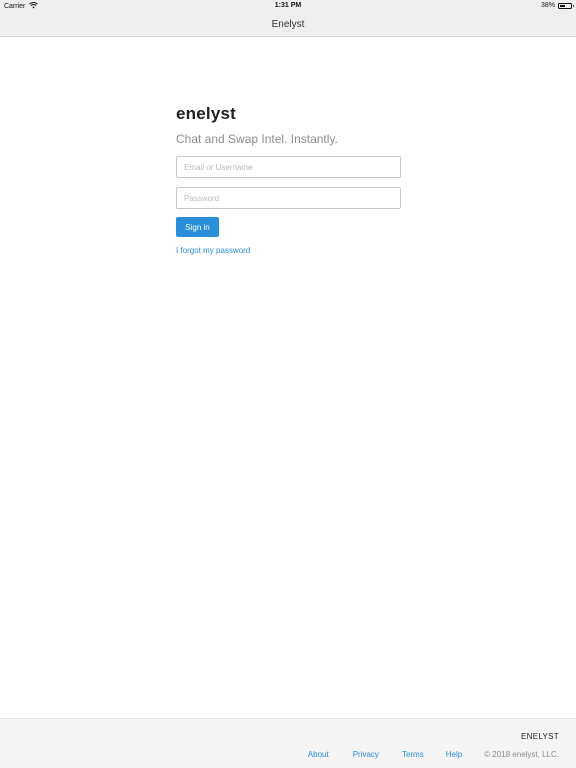 Image resolution: width=576 pixels, height=768 pixels. I want to click on tagline: Chat and Swap Intel. Instantly., so click(257, 139).